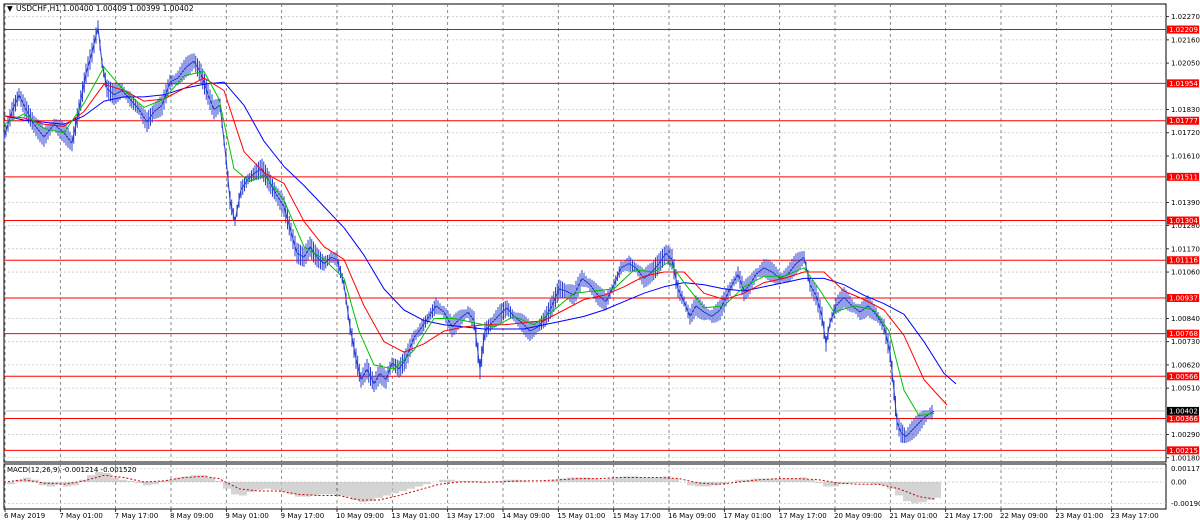 The width and height of the screenshot is (1200, 523). Describe the element at coordinates (1135, 516) in the screenshot. I see `x-tick-label: 23 May 17:00` at that location.